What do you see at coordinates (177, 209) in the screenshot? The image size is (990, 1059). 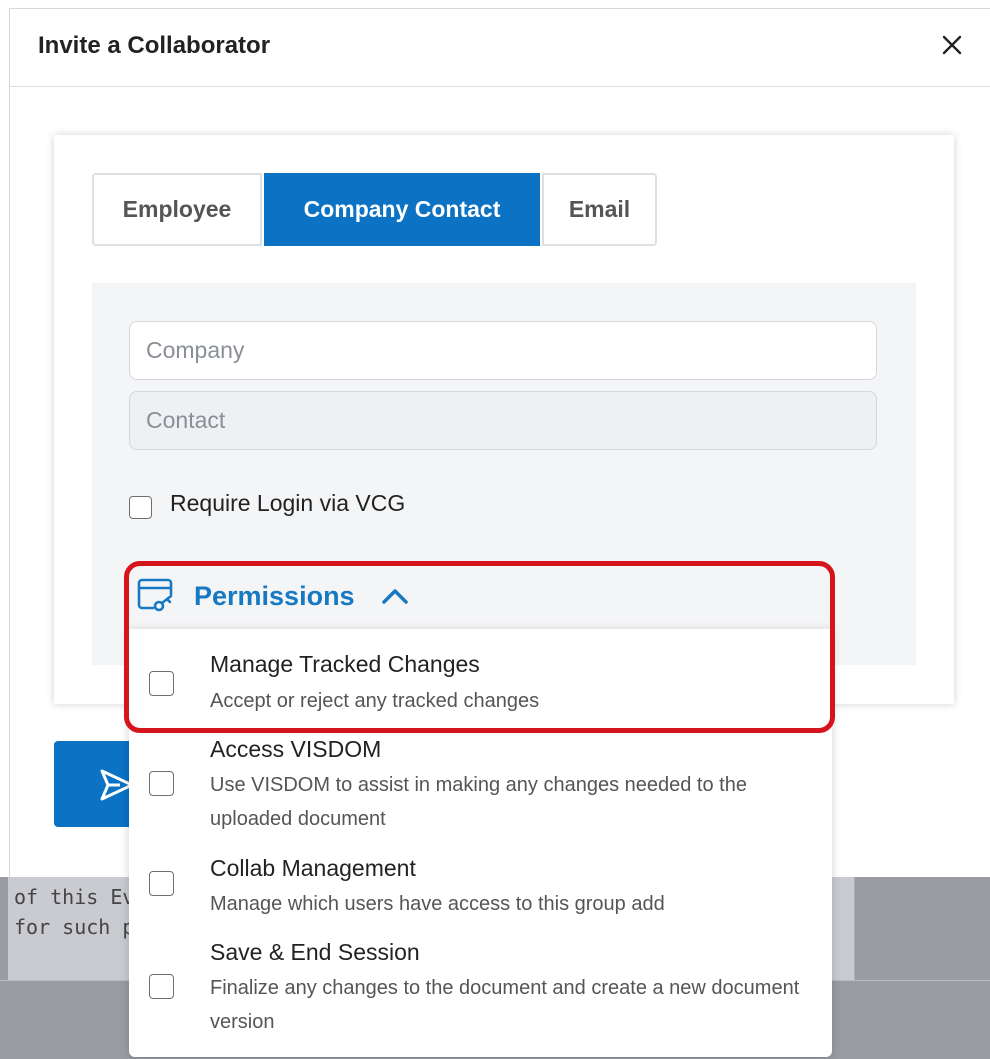 I see `tab-employee: Employee` at bounding box center [177, 209].